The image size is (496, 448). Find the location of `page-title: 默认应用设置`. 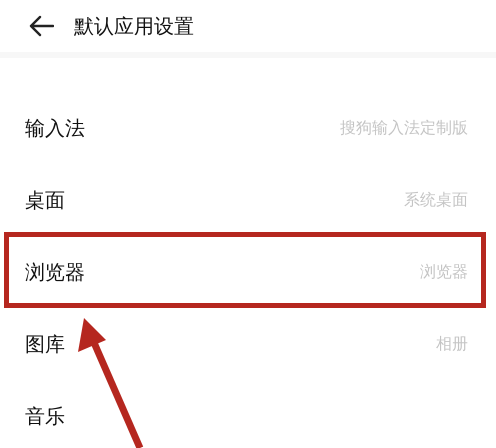

page-title: 默认应用设置 is located at coordinates (134, 26).